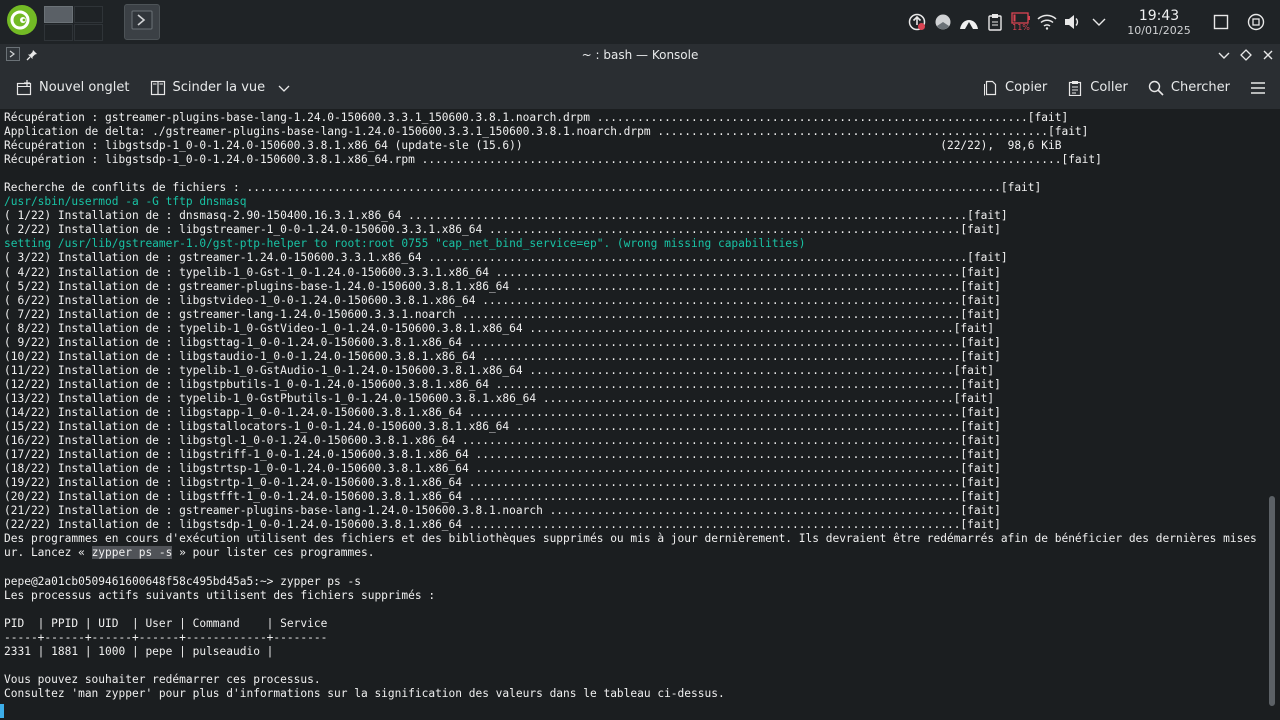 The width and height of the screenshot is (1280, 720). What do you see at coordinates (2, 711) in the screenshot?
I see `terminal-cursor` at bounding box center [2, 711].